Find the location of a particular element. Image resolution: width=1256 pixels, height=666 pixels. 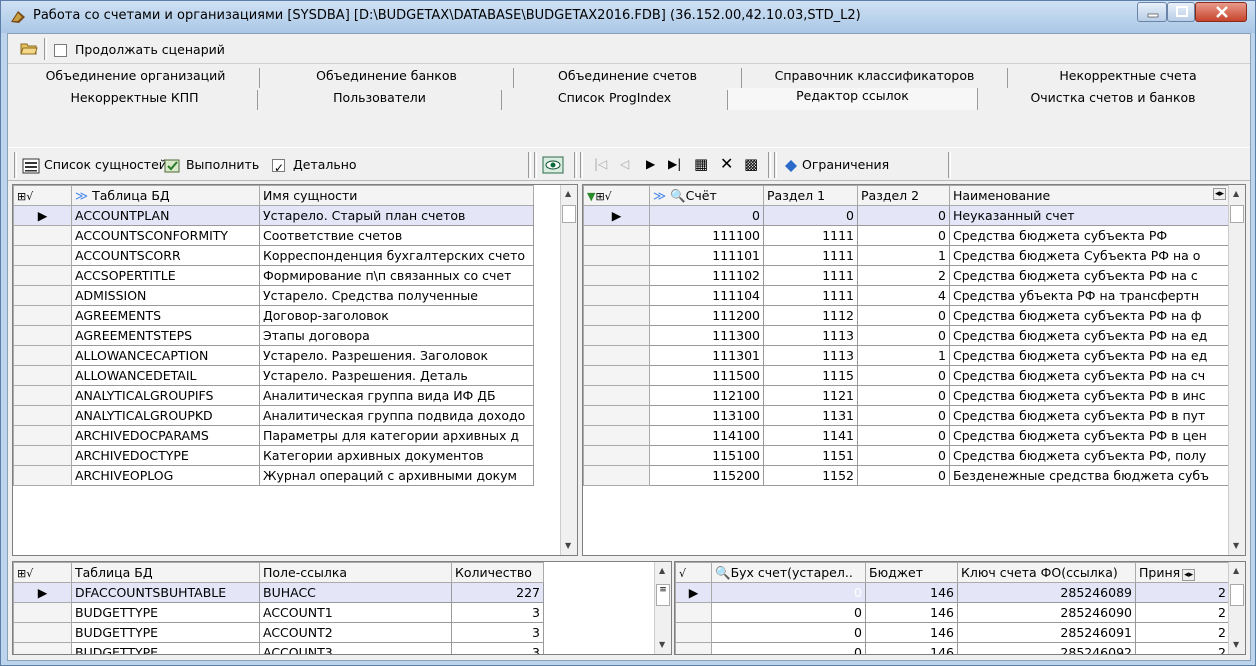

scroll-up-icon: ▲ is located at coordinates (662, 570).